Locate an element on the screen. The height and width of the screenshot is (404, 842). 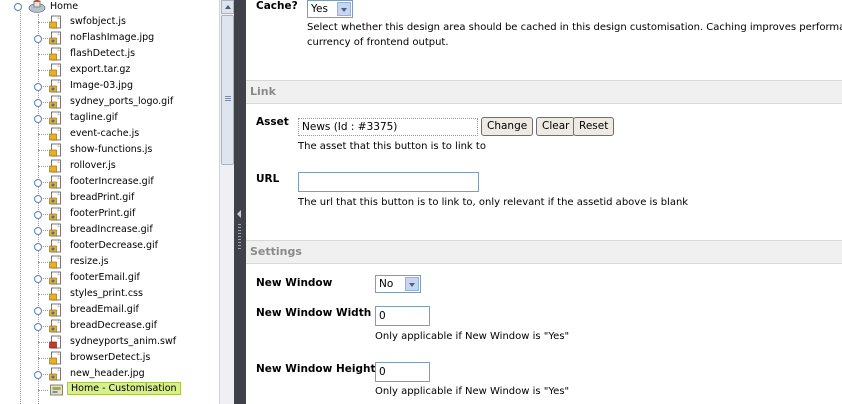
window-width-note: Only applicable if New Window is "Yes" is located at coordinates (472, 336).